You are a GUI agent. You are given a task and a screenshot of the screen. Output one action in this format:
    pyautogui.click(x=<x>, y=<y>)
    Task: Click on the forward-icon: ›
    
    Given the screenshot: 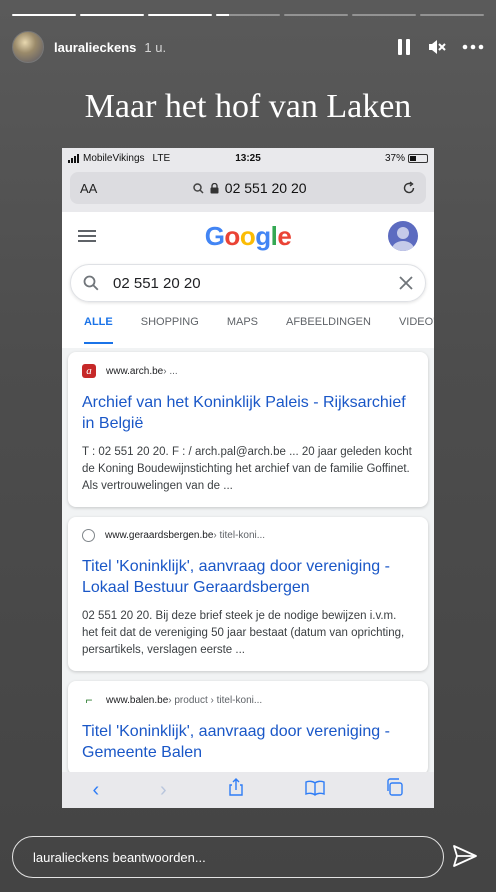 What is the action you would take?
    pyautogui.click(x=163, y=790)
    